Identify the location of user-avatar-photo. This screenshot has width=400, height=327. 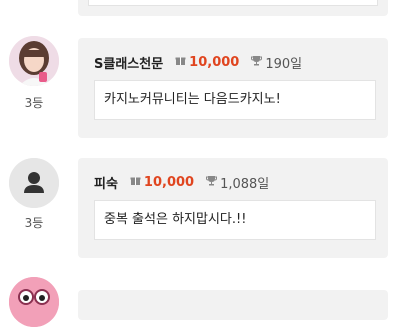
(34, 61).